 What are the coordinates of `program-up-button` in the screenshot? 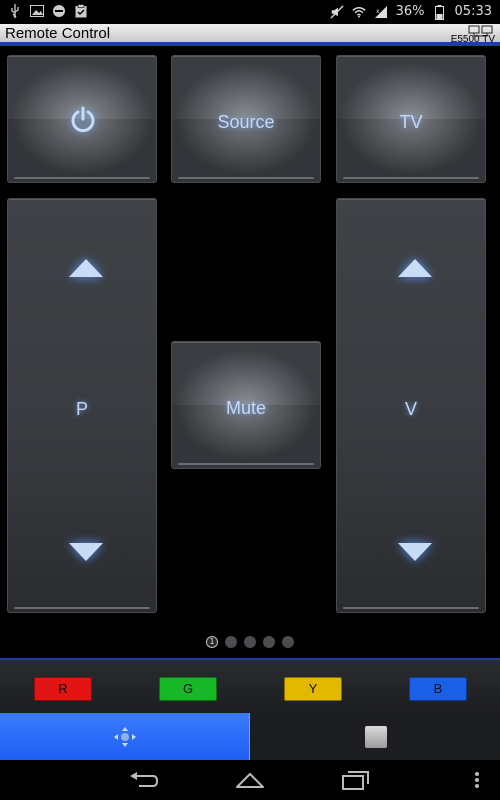 It's located at (86, 268).